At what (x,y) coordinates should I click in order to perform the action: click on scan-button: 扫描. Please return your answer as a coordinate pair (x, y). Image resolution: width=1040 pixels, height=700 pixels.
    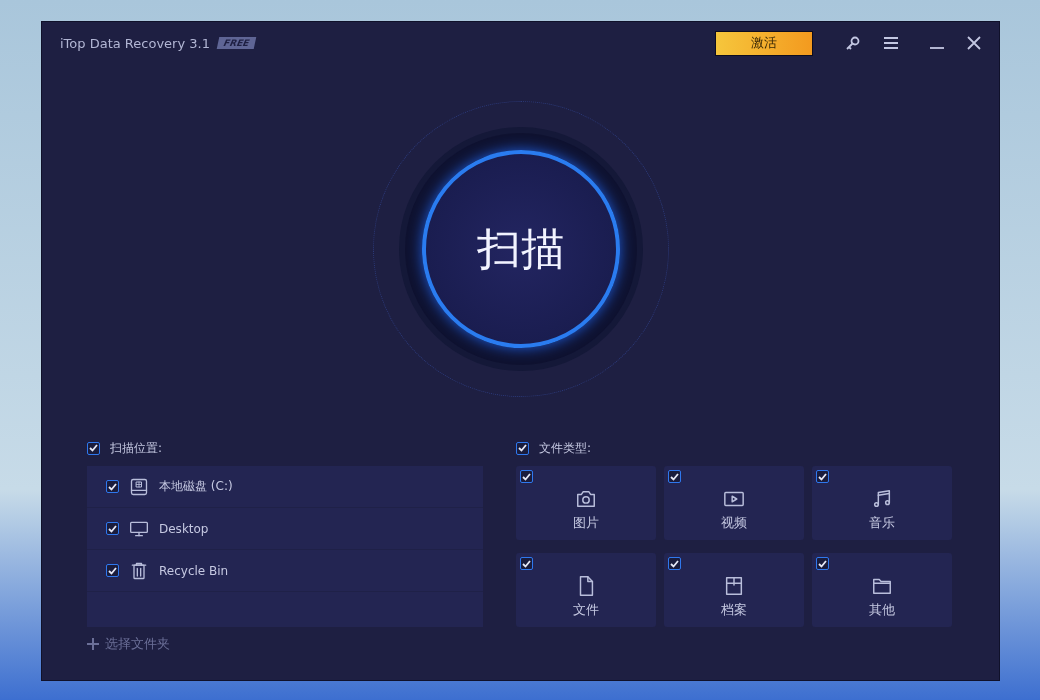
    Looking at the image, I should click on (520, 249).